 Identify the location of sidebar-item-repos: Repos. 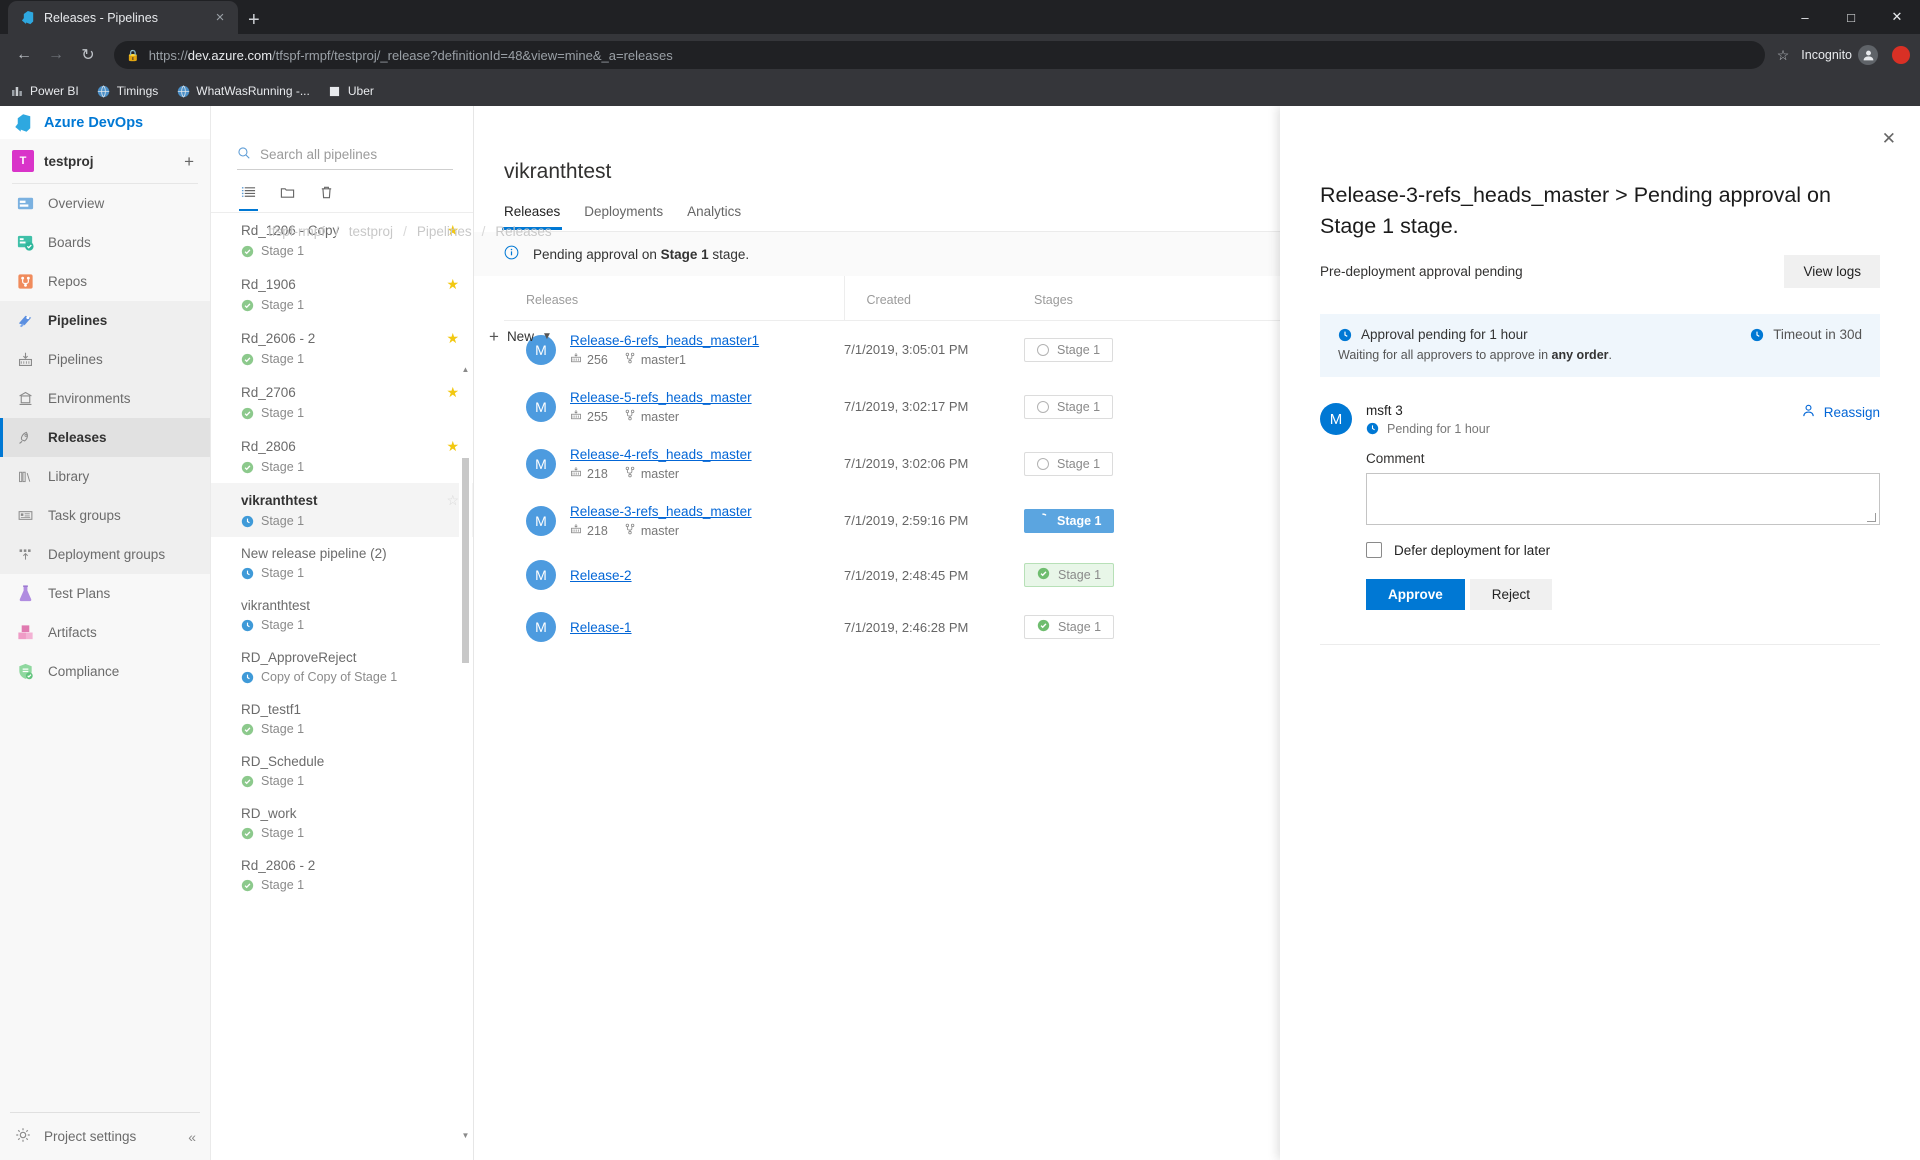
(105, 281).